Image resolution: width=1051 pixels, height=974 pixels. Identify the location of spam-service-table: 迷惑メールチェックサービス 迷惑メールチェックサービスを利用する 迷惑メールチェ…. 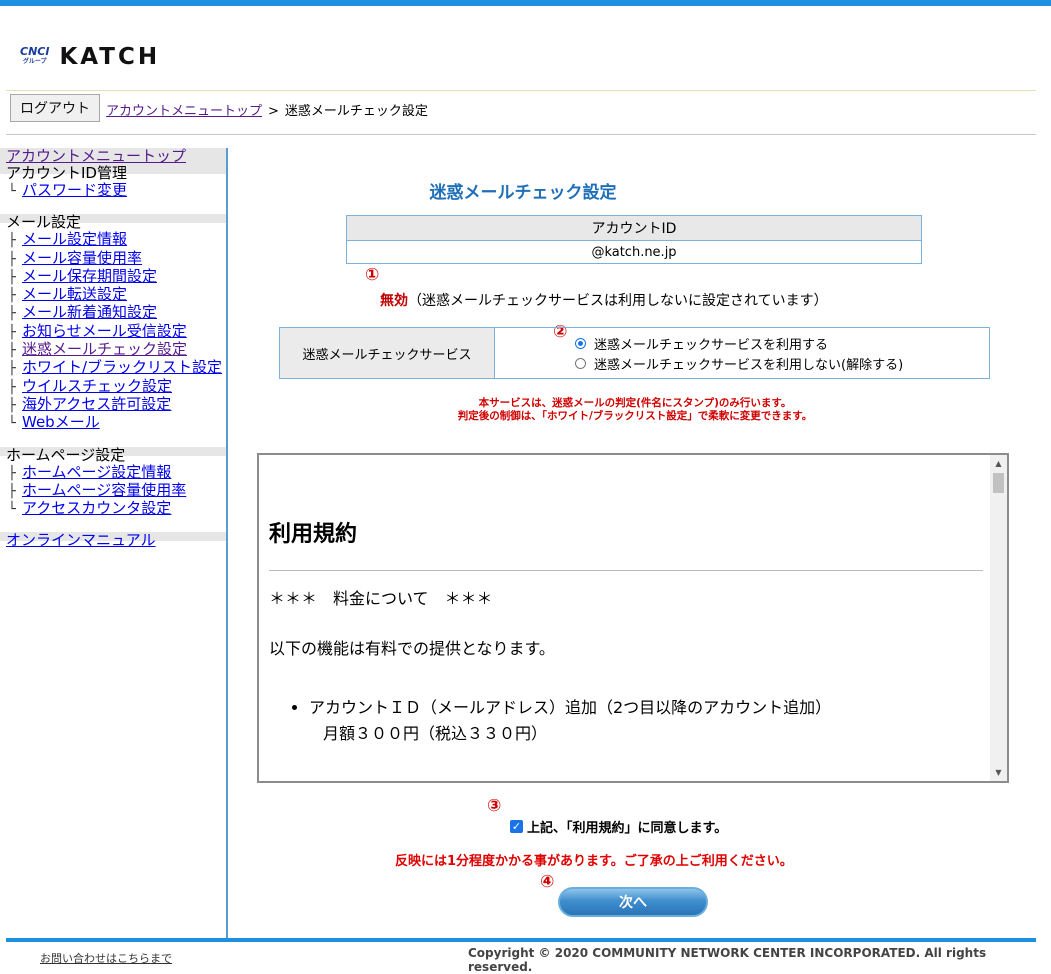
(634, 353).